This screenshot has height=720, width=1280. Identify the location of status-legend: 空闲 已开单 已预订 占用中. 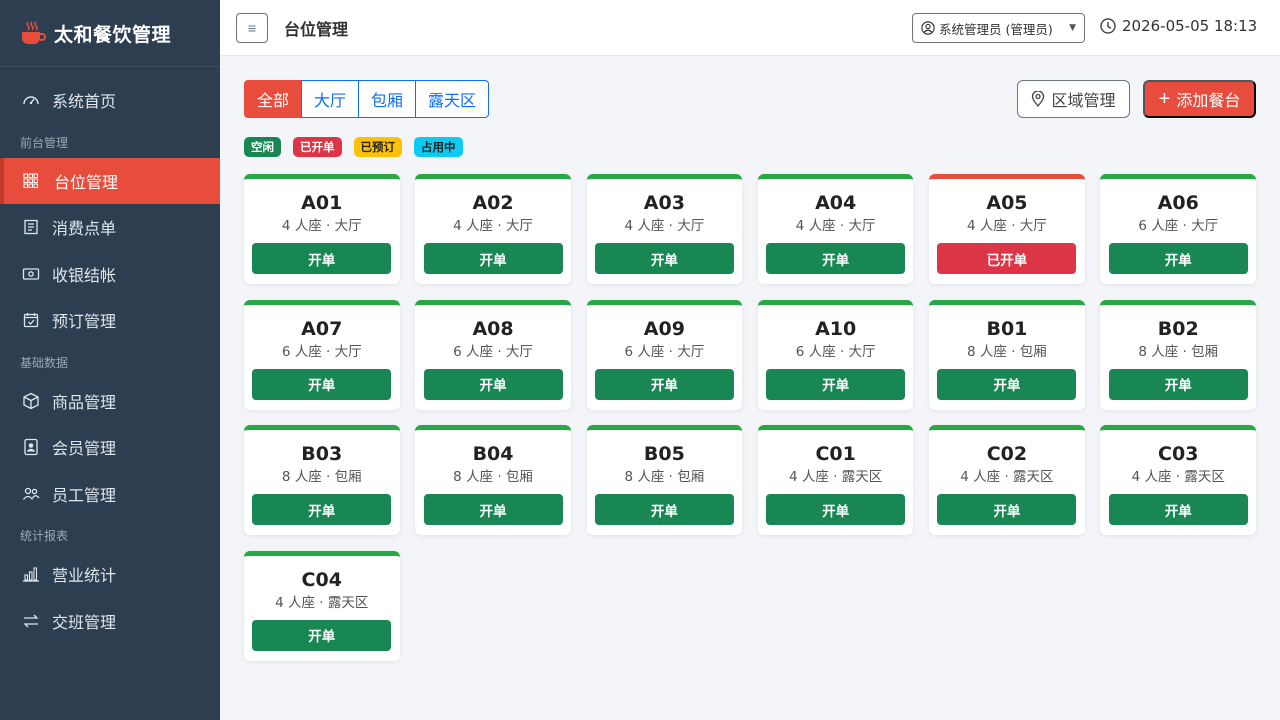
(359, 147).